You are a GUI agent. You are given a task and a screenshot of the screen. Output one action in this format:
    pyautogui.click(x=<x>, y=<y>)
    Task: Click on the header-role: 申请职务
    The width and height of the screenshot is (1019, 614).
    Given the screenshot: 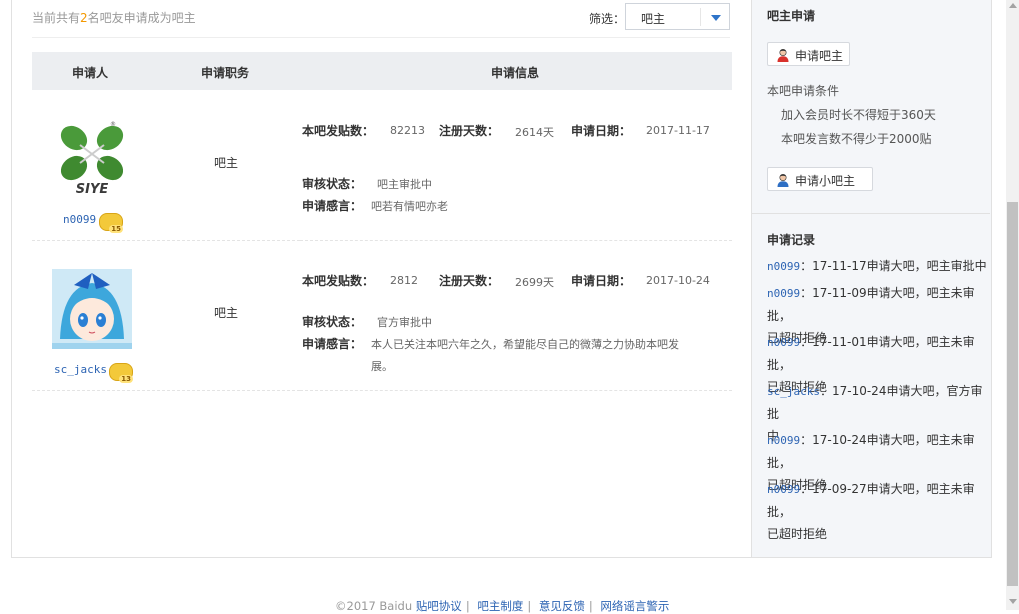 What is the action you would take?
    pyautogui.click(x=225, y=73)
    